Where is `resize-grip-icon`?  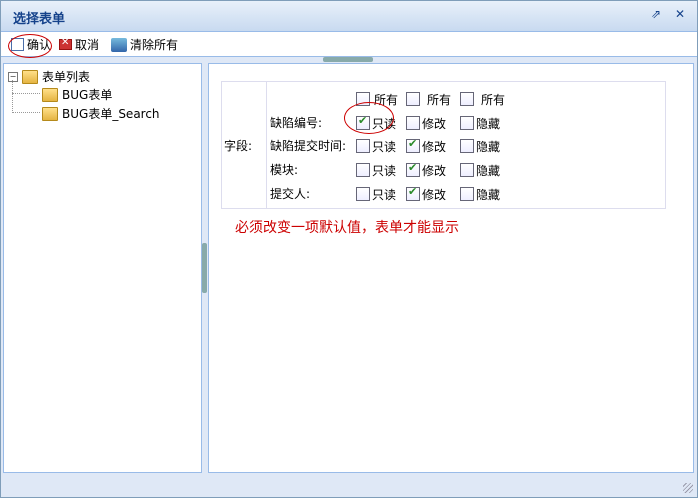 resize-grip-icon is located at coordinates (688, 488).